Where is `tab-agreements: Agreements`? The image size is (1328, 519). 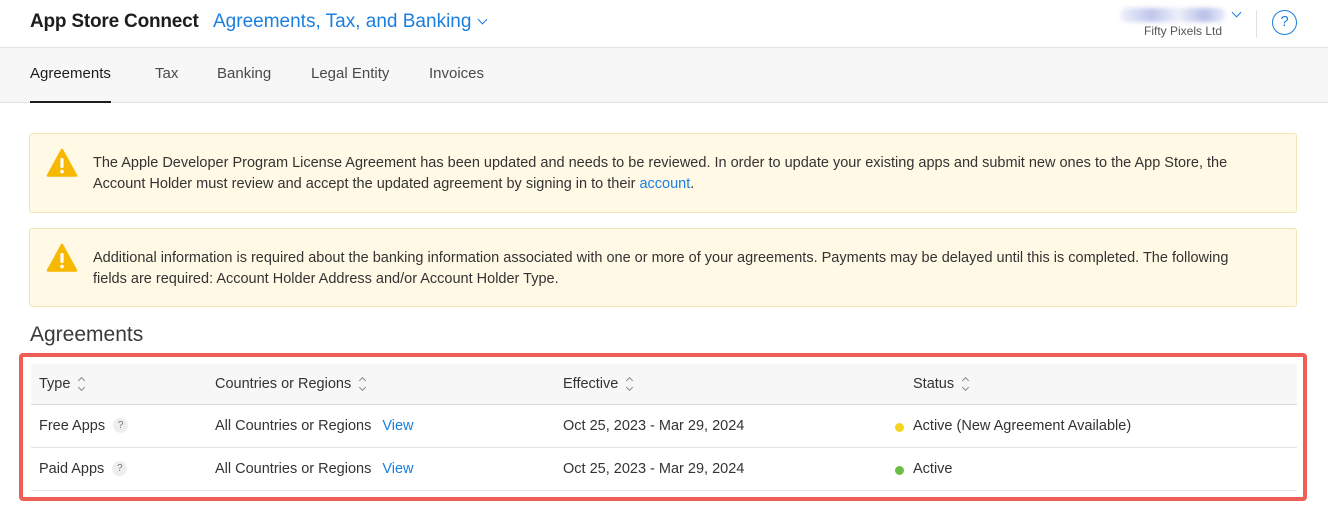 tab-agreements: Agreements is located at coordinates (70, 84).